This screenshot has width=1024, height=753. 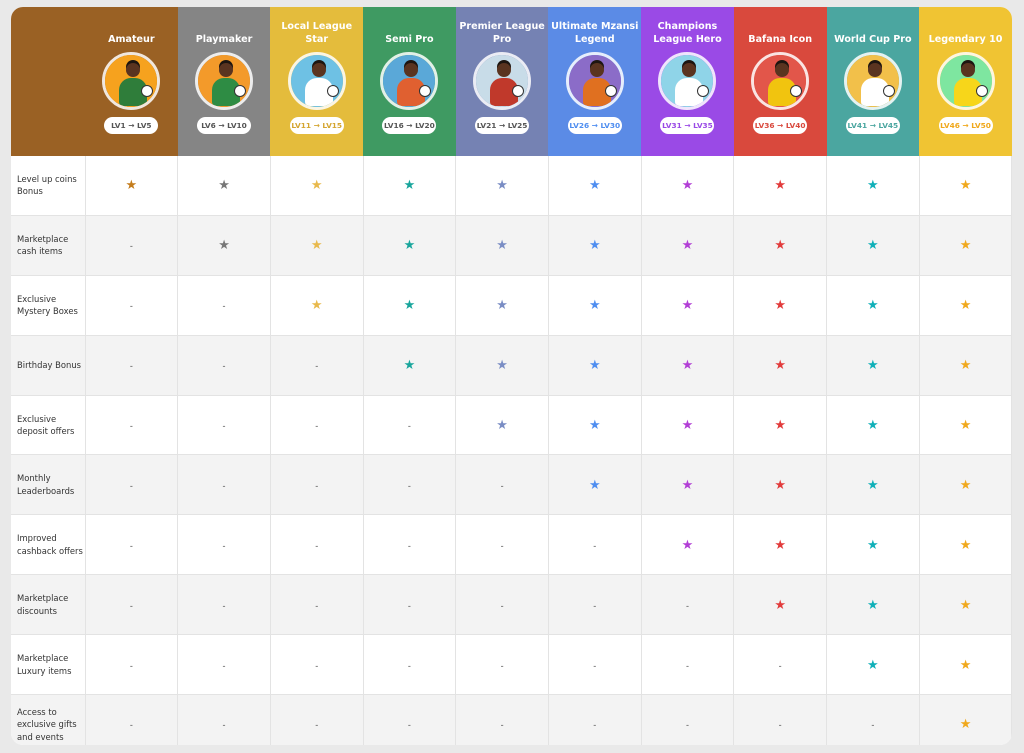 I want to click on tier-name: Ultimate Mzansi Legend, so click(x=595, y=33).